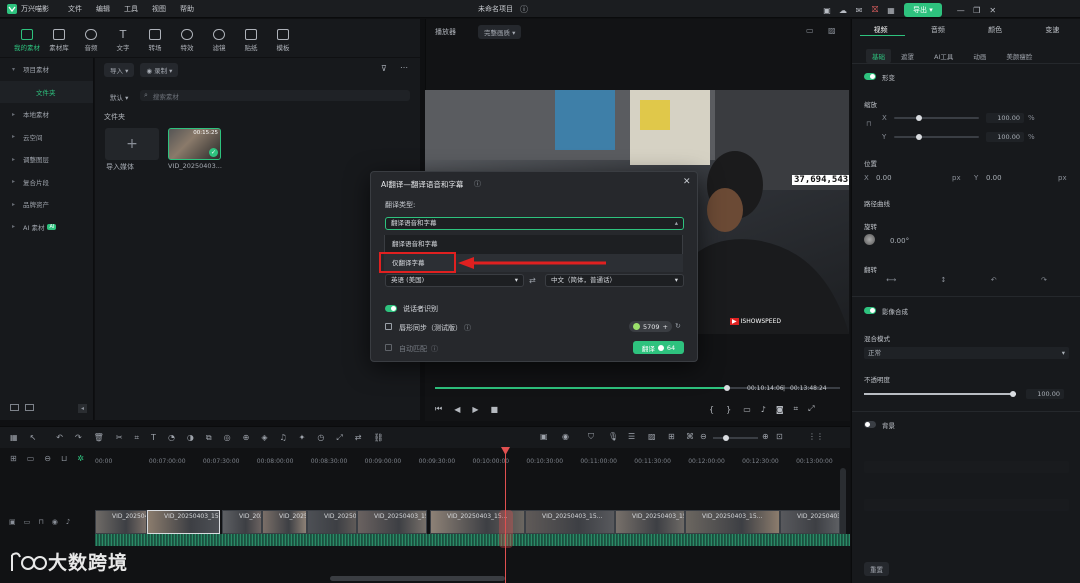 The image size is (1080, 583). What do you see at coordinates (29, 407) in the screenshot?
I see `folder-icon` at bounding box center [29, 407].